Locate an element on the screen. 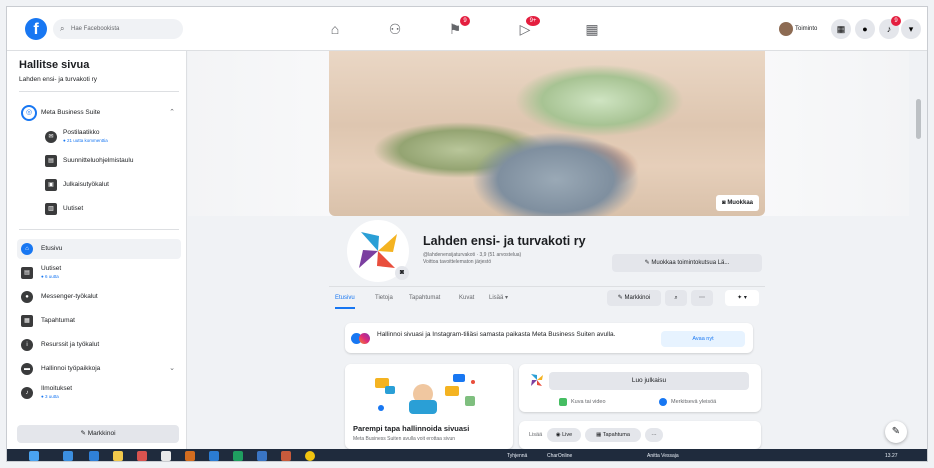 Image resolution: width=934 pixels, height=468 pixels. sidebar-item-sub: ● 3 uutta is located at coordinates (50, 396).